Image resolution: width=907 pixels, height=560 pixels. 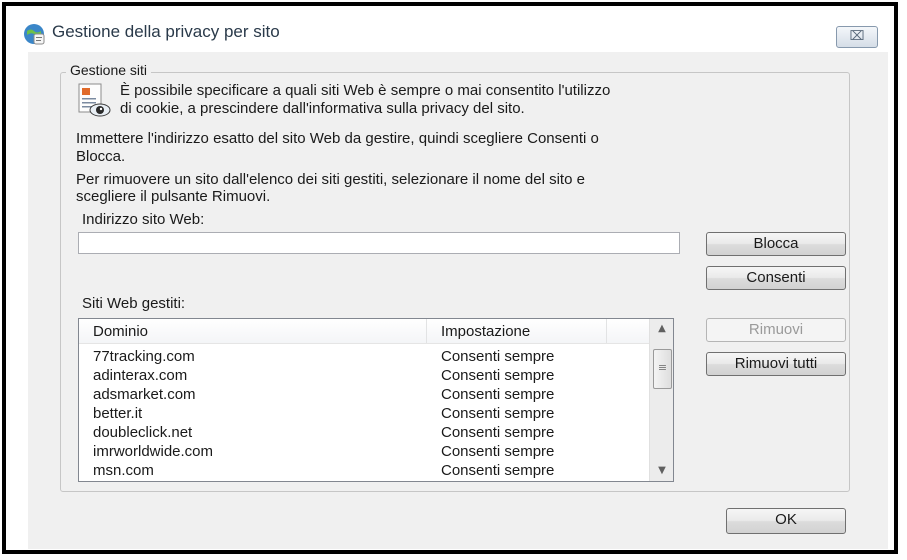 What do you see at coordinates (94, 100) in the screenshot?
I see `privacy-document-eye-icon` at bounding box center [94, 100].